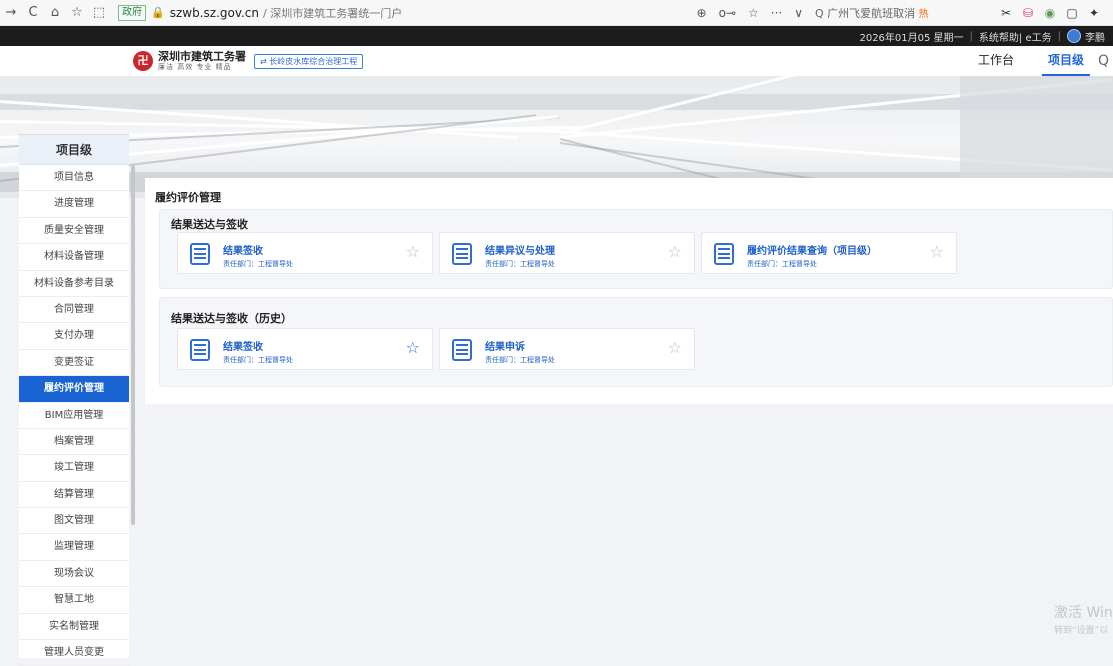 The height and width of the screenshot is (666, 1113). What do you see at coordinates (1006, 13) in the screenshot?
I see `scissors-icon: ✂` at bounding box center [1006, 13].